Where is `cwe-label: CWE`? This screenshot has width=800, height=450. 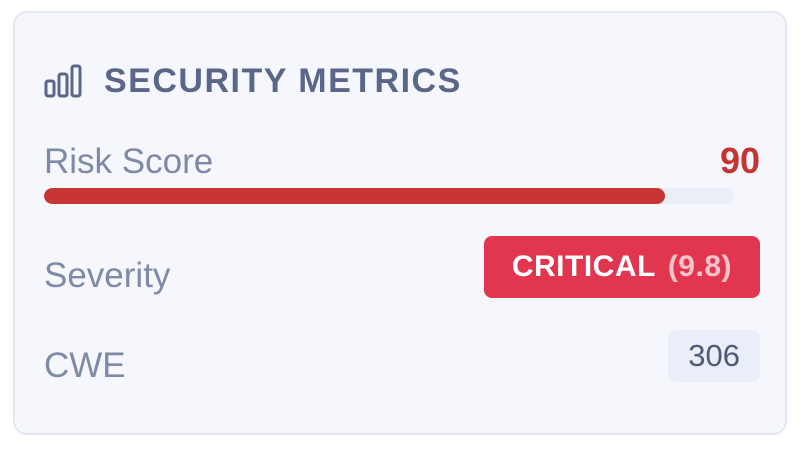
cwe-label: CWE is located at coordinates (85, 365).